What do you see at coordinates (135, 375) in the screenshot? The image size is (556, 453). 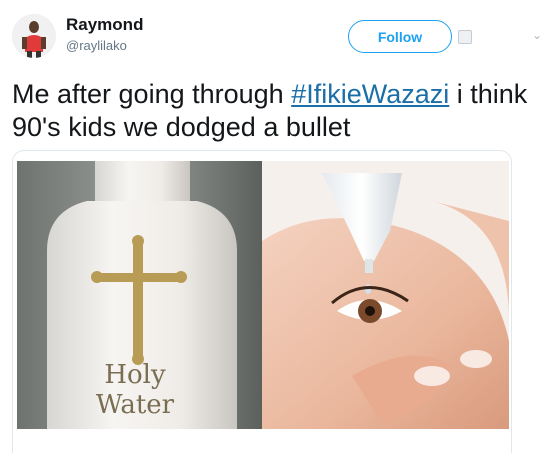 I see `bottle-label-line1: Holy` at bounding box center [135, 375].